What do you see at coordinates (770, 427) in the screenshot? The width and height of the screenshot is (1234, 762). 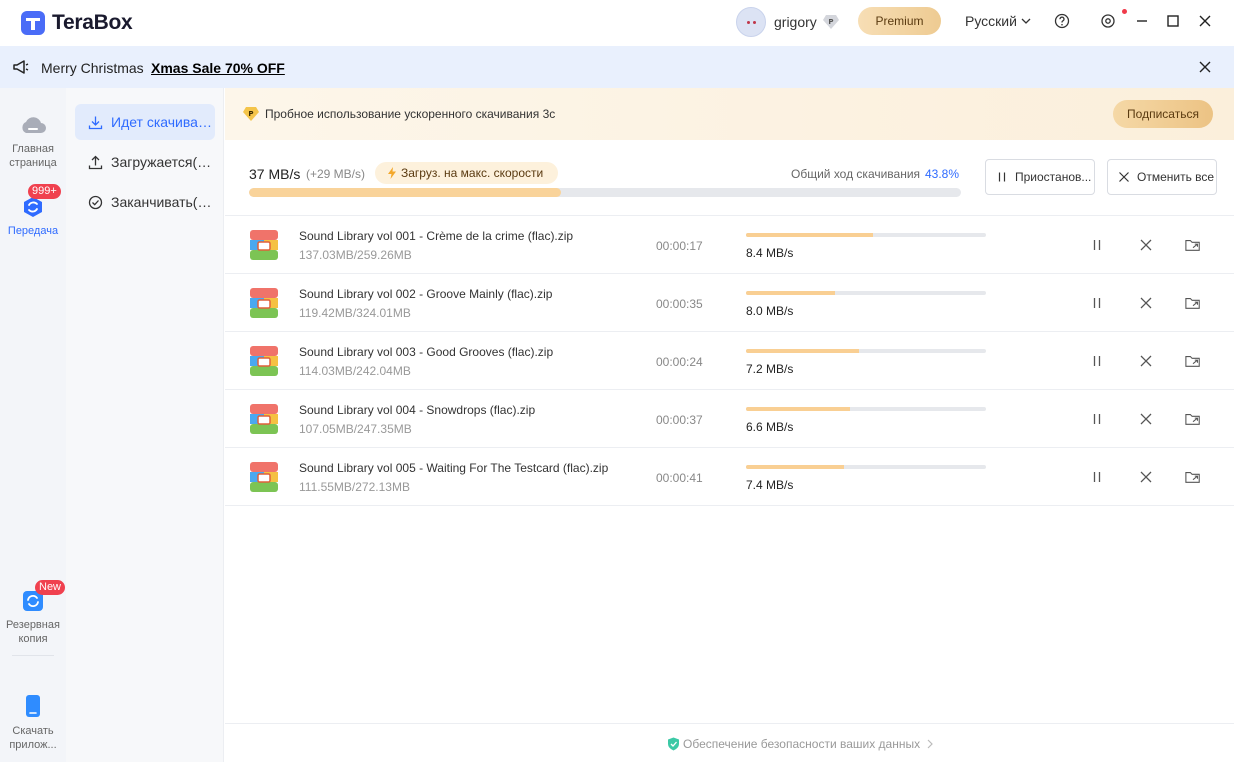 I see `file-speed: 6.6 MB/s` at bounding box center [770, 427].